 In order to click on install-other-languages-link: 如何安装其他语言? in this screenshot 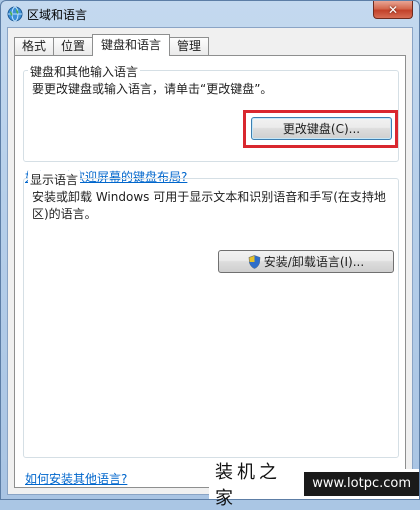, I will do `click(76, 478)`.